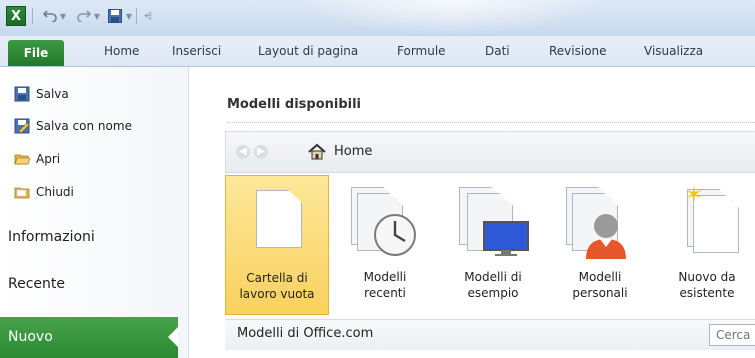  Describe the element at coordinates (305, 333) in the screenshot. I see `office-section-label: Modelli di Office.com` at that location.